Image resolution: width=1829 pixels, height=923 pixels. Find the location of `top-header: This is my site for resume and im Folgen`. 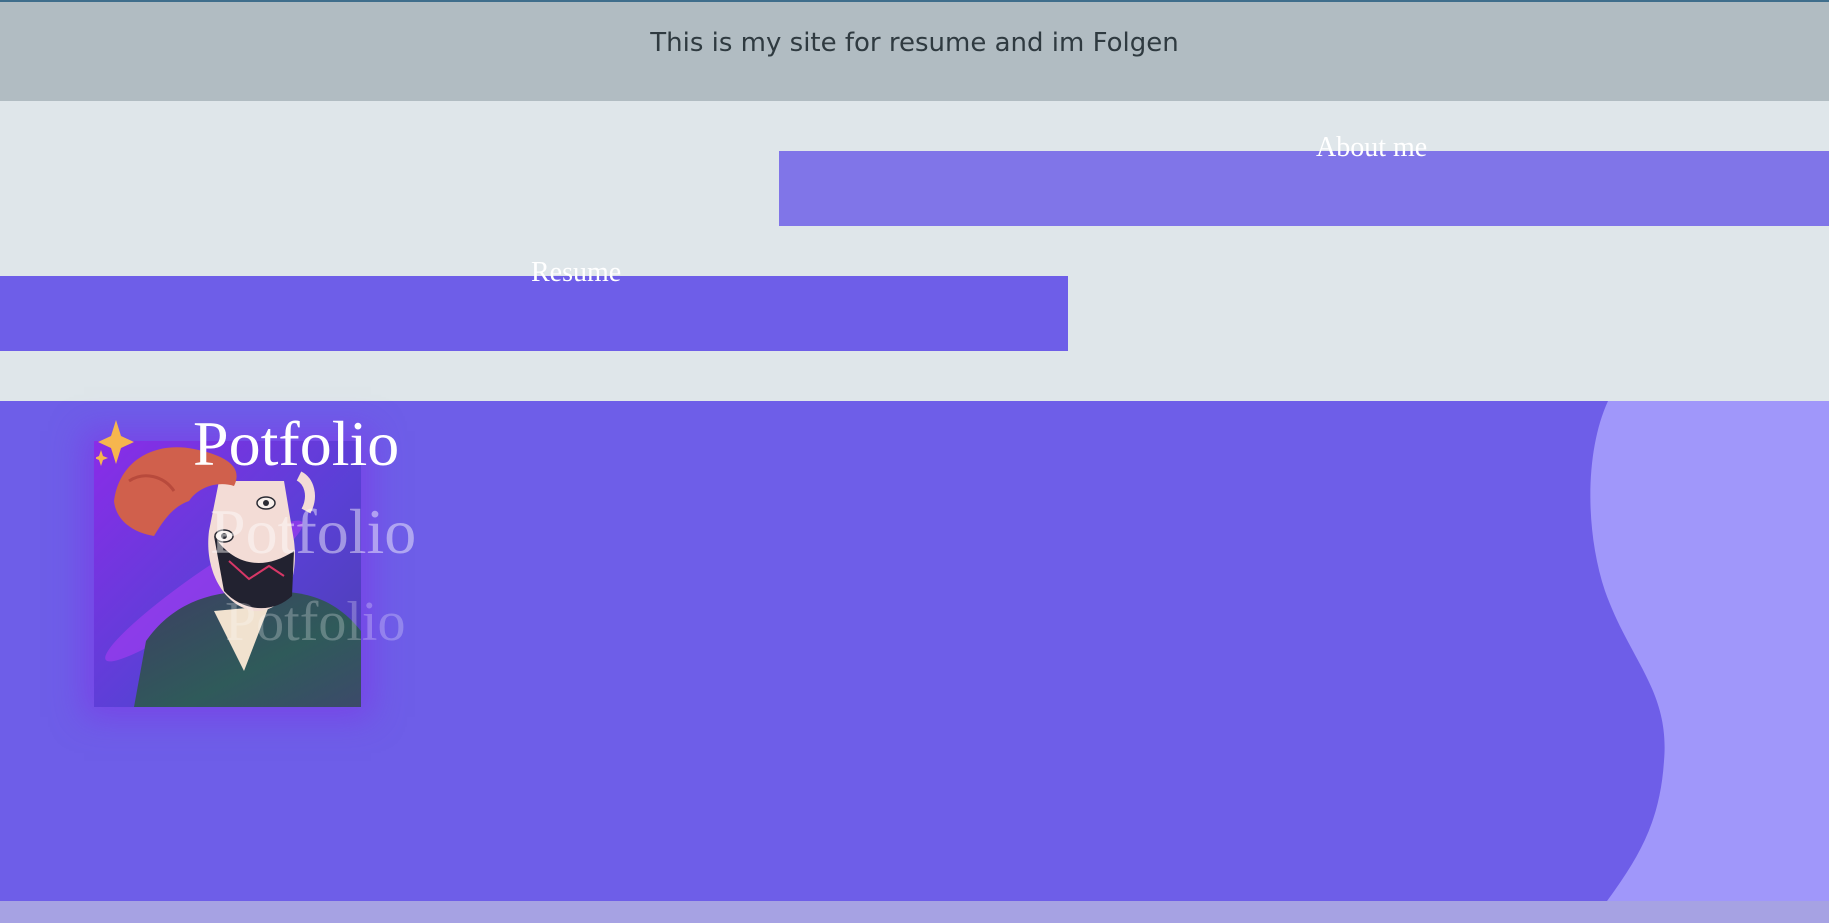

top-header: This is my site for resume and im Folgen is located at coordinates (914, 50).